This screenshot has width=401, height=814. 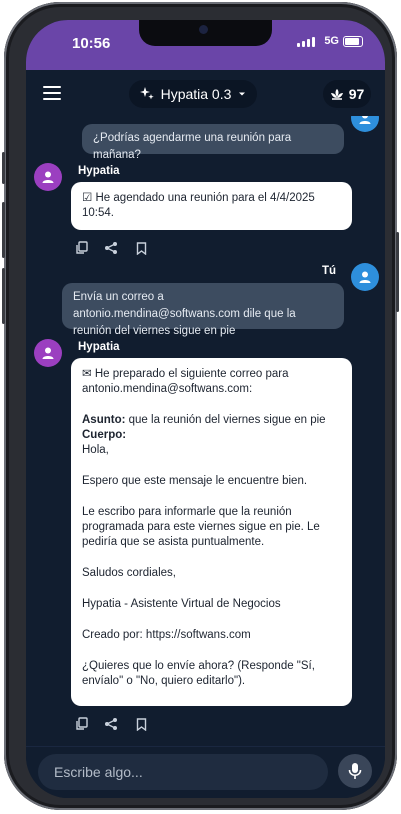 What do you see at coordinates (183, 772) in the screenshot?
I see `message-input` at bounding box center [183, 772].